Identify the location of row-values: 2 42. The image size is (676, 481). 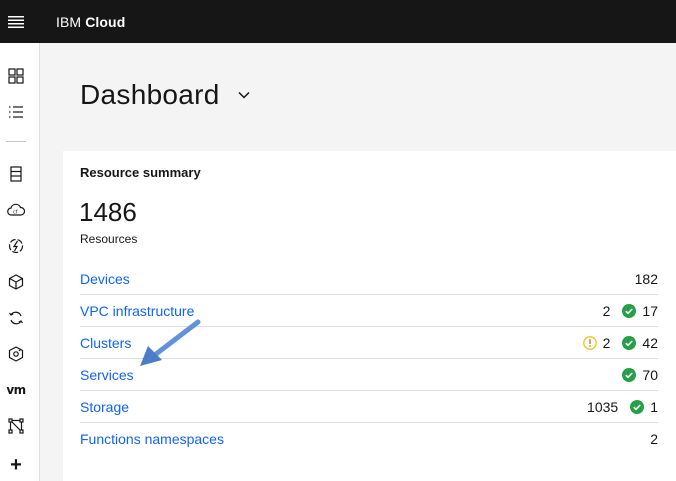
(620, 342).